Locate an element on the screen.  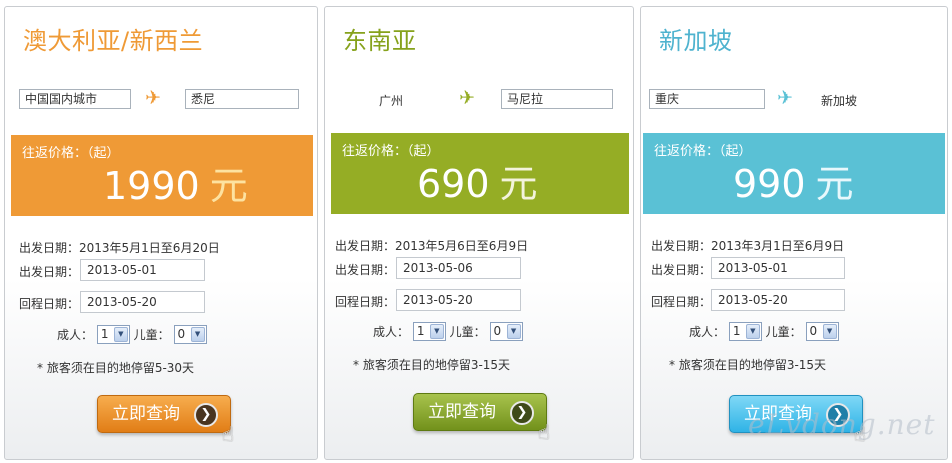
price-amount: 990 元 is located at coordinates (793, 184).